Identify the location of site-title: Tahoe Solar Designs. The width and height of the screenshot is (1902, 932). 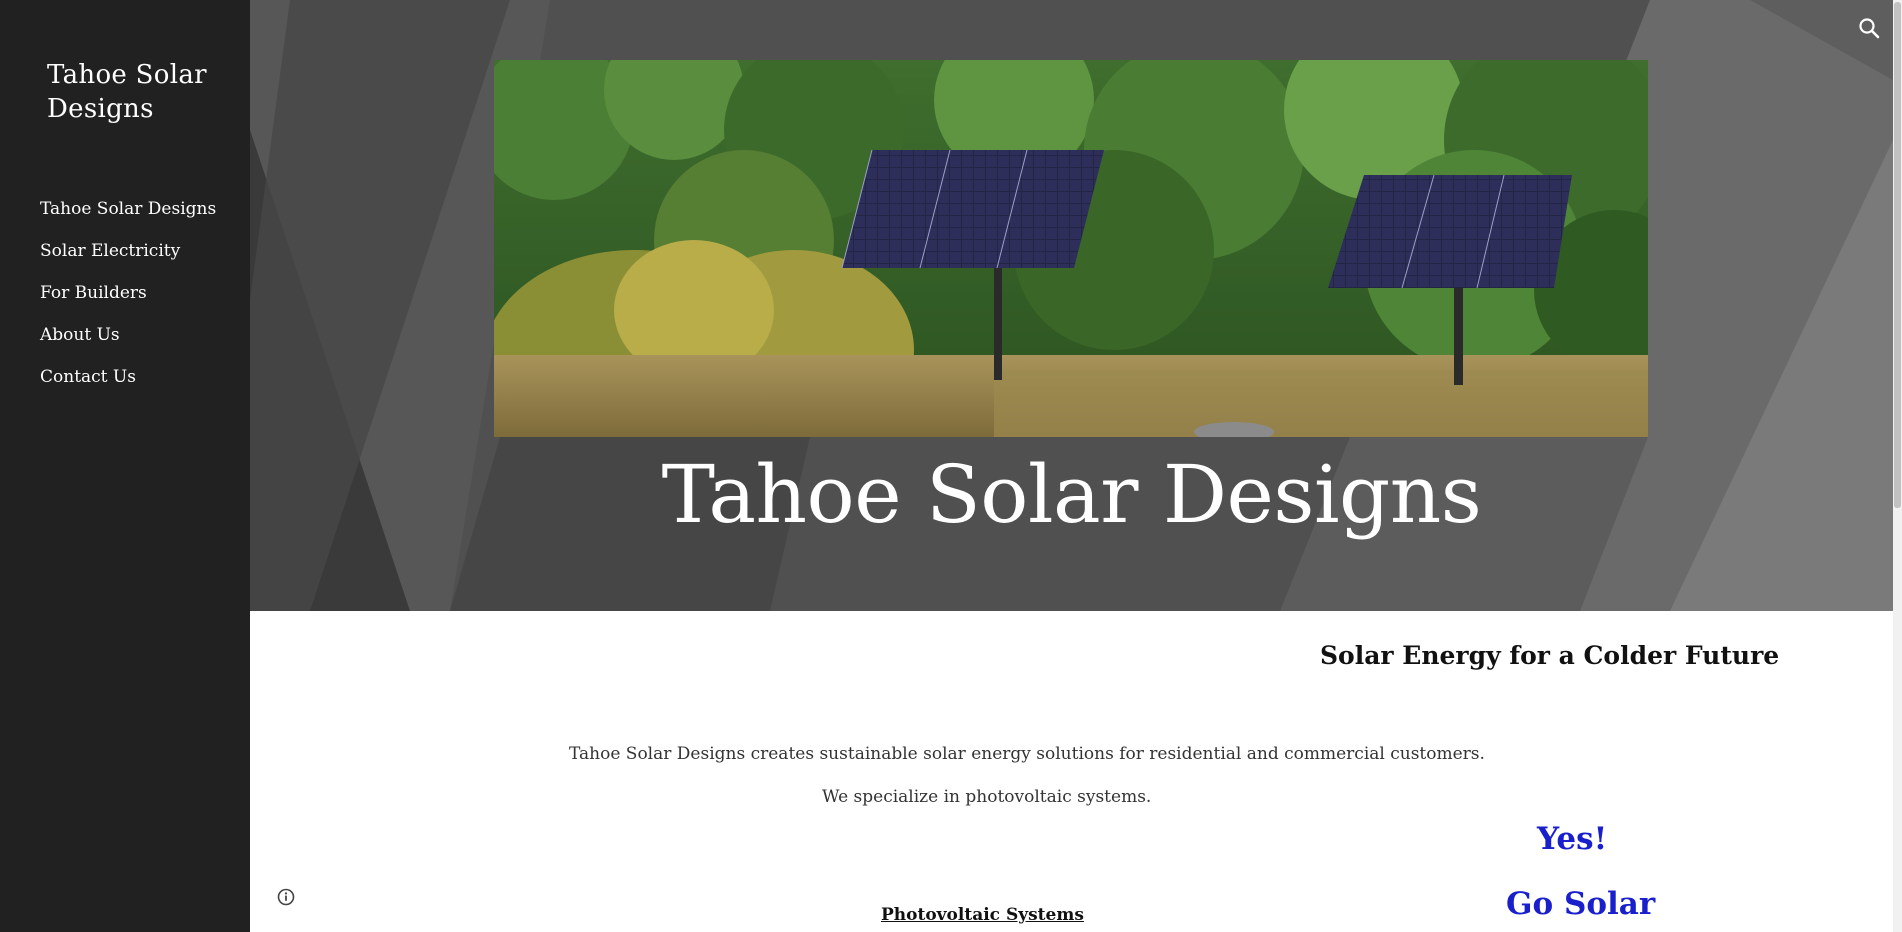
(147, 92).